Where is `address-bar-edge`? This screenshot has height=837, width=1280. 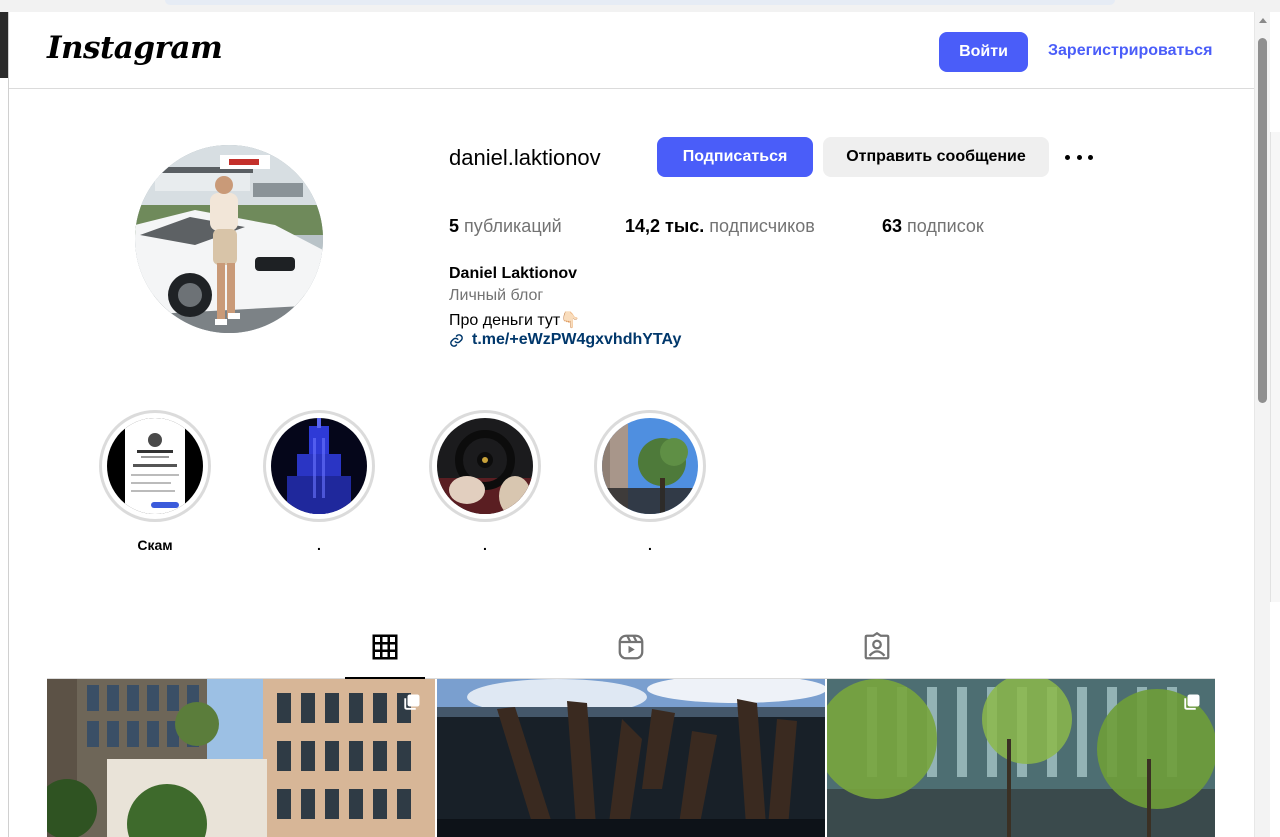 address-bar-edge is located at coordinates (640, 2).